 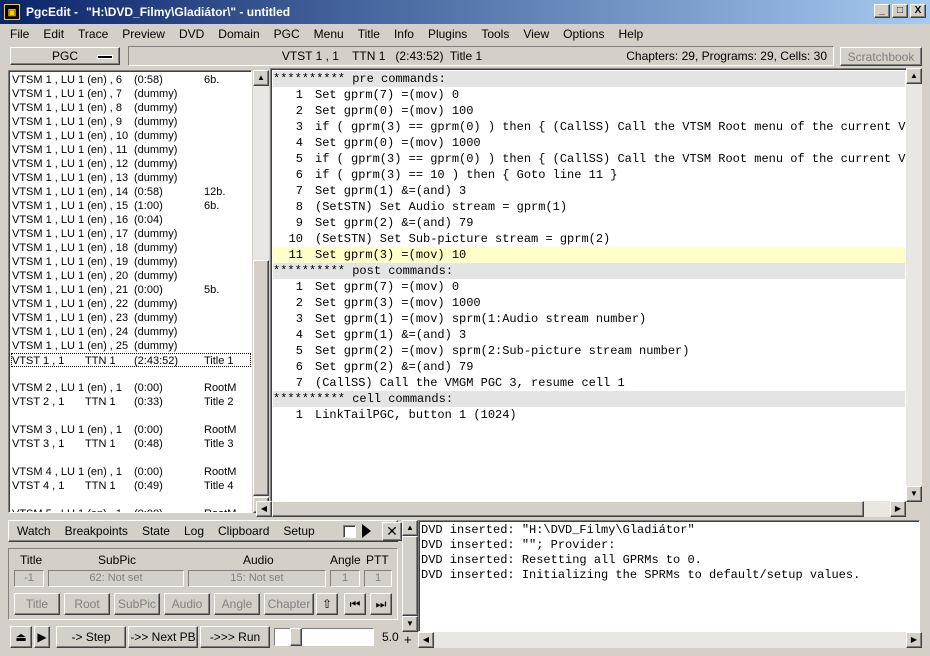 I want to click on line-number: 6, so click(x=299, y=367).